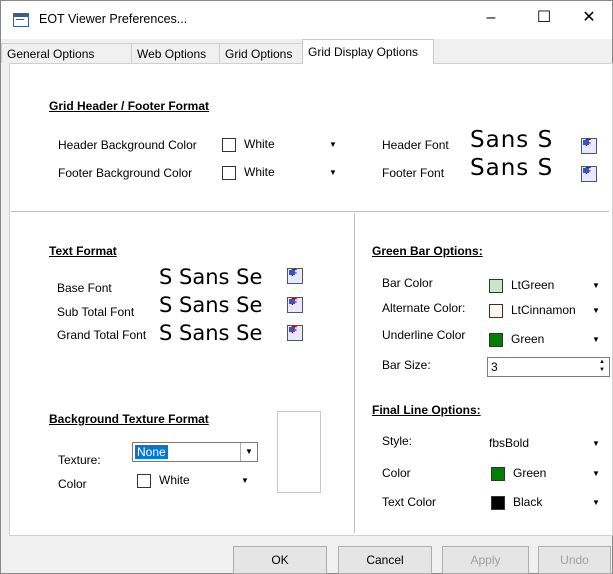  I want to click on underline-color-label: Underline Color, so click(424, 335).